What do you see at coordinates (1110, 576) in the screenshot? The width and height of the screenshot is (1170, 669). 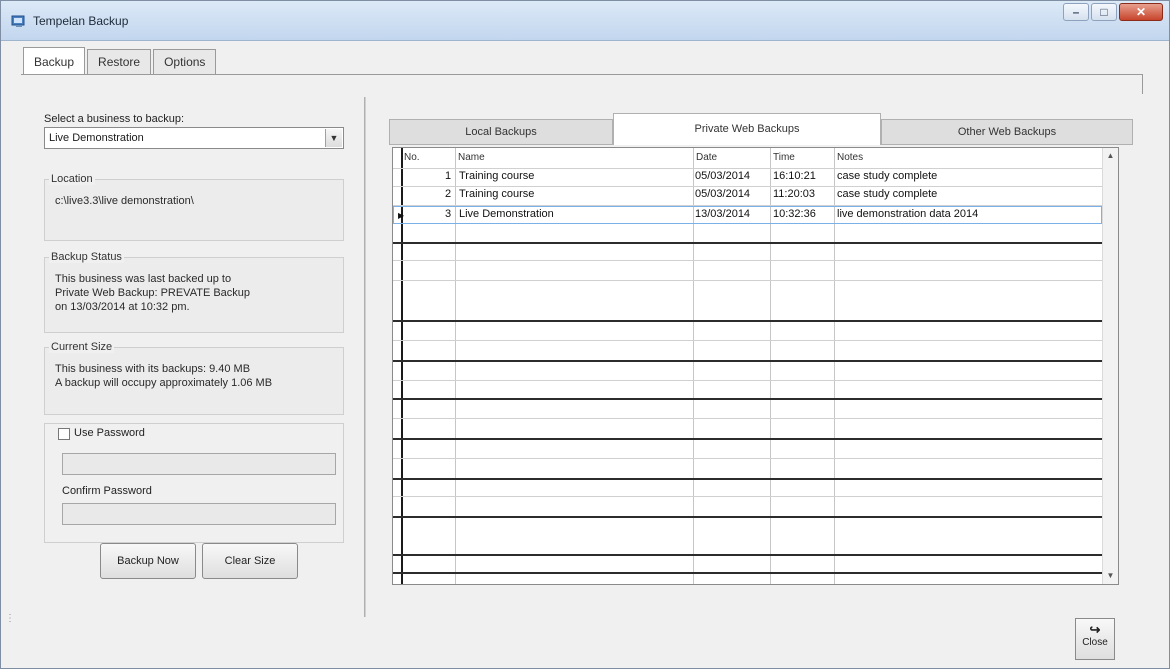 I see `scroll-down-icon: ▼` at bounding box center [1110, 576].